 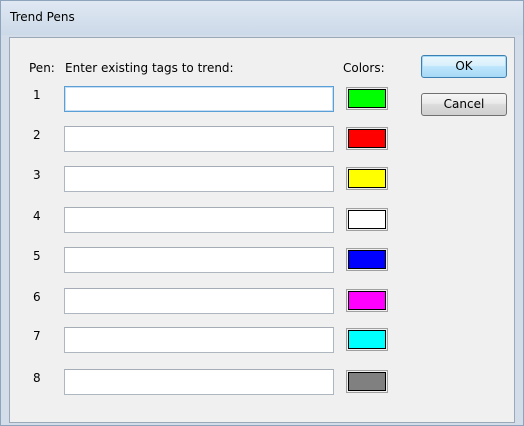 I want to click on title-bar: Trend Pens, so click(x=262, y=18).